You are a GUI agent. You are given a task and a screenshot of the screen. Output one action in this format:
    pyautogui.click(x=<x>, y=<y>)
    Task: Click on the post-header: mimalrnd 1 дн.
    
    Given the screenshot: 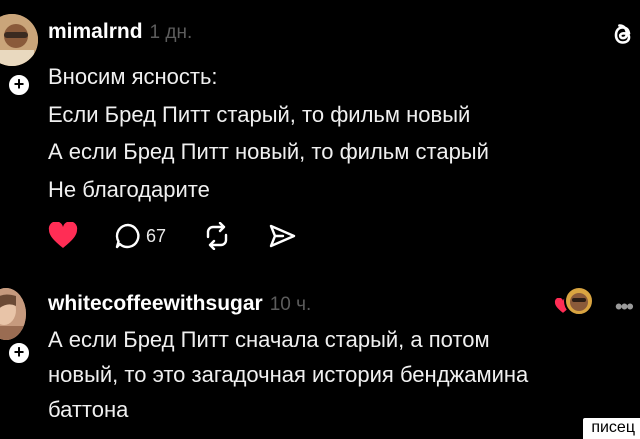 What is the action you would take?
    pyautogui.click(x=120, y=32)
    